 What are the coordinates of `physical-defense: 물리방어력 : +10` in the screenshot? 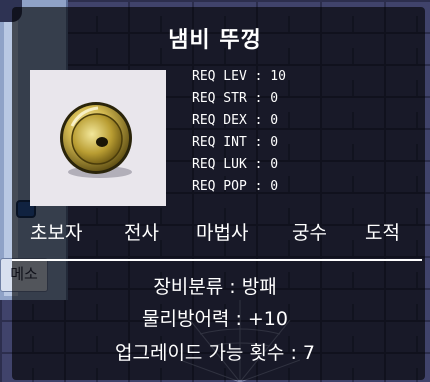 It's located at (215, 319).